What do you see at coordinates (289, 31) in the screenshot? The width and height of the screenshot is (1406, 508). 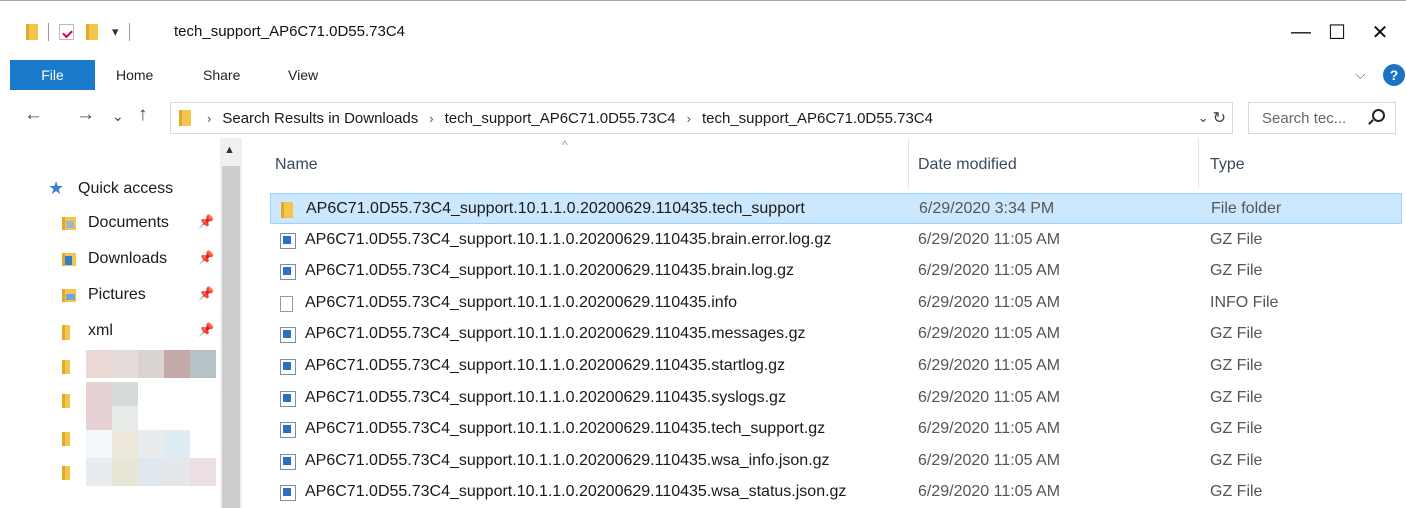 I see `window-title: tech_support_AP6C71.0D55.73C4` at bounding box center [289, 31].